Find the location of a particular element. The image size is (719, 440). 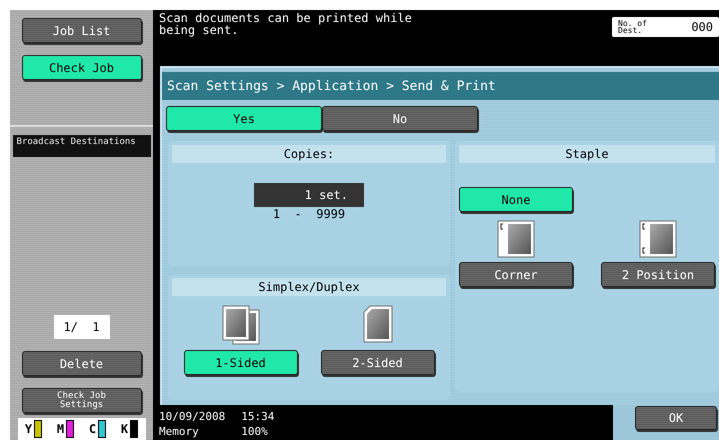

sidebar-button: Check Job is located at coordinates (82, 67).